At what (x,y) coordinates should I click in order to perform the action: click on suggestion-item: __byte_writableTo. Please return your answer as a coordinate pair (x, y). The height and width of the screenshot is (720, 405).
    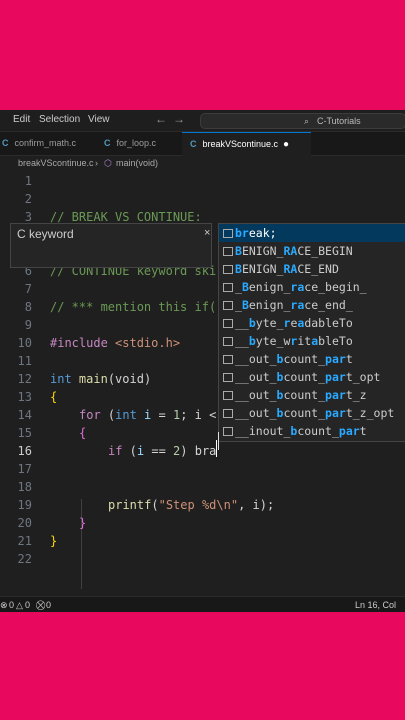
    Looking at the image, I should click on (312, 341).